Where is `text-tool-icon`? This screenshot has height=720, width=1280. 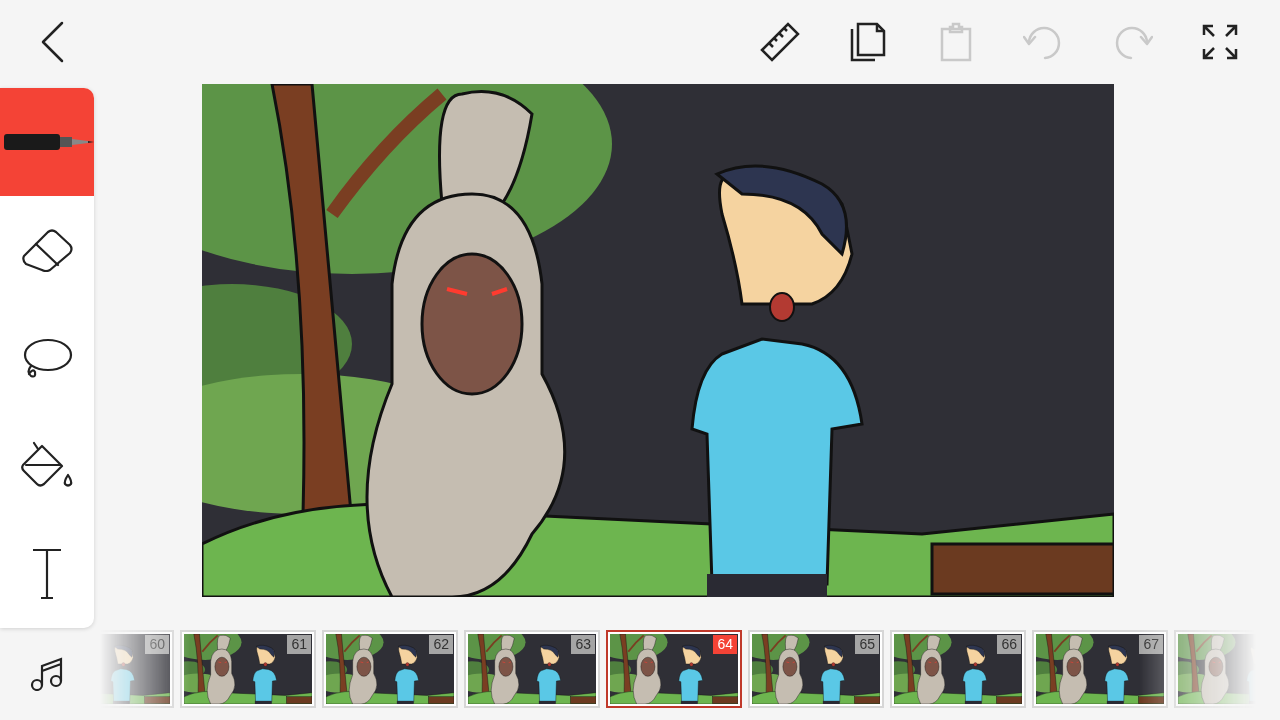
text-tool-icon is located at coordinates (47, 574).